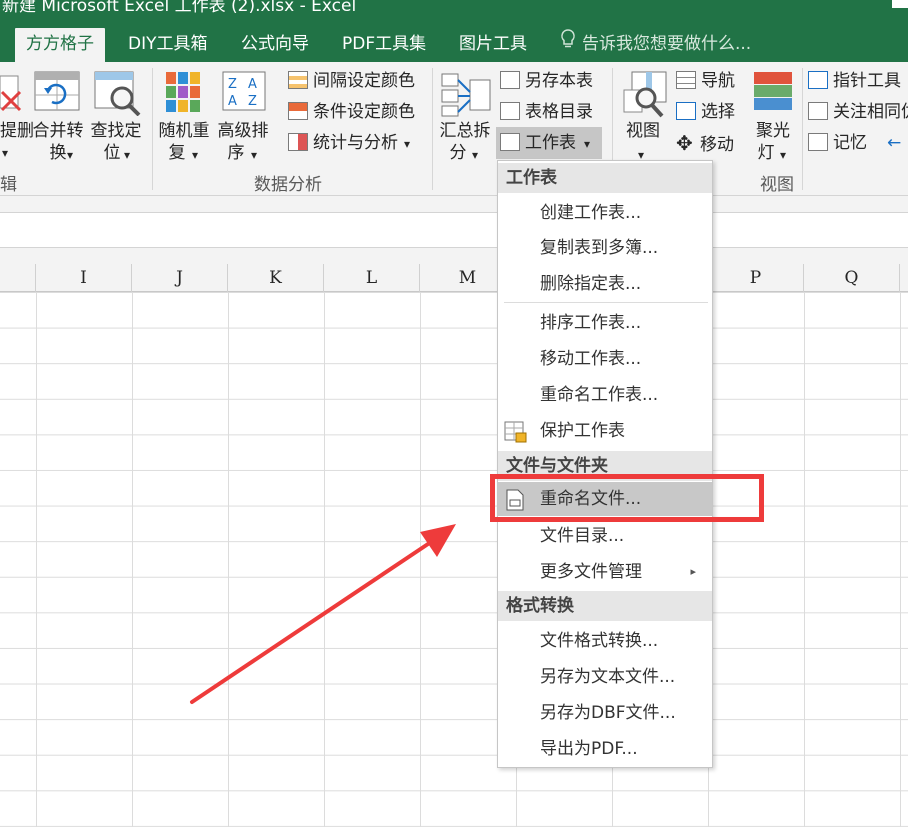 The width and height of the screenshot is (908, 827). I want to click on summary-split-label-1: 汇总拆, so click(465, 131).